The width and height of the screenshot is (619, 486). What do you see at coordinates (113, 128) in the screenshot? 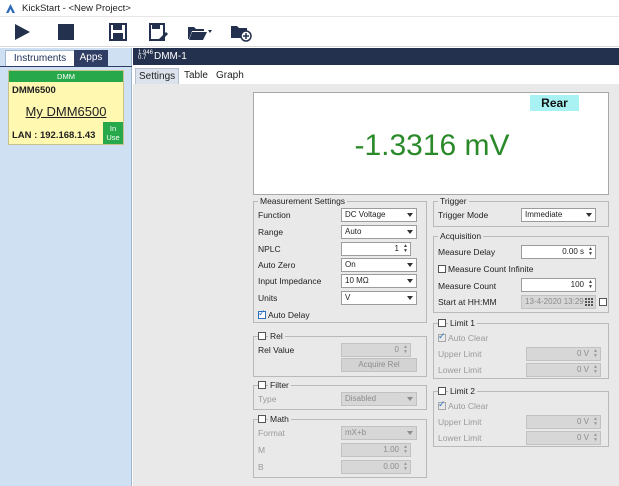
I see `in-use-line-1: In` at bounding box center [113, 128].